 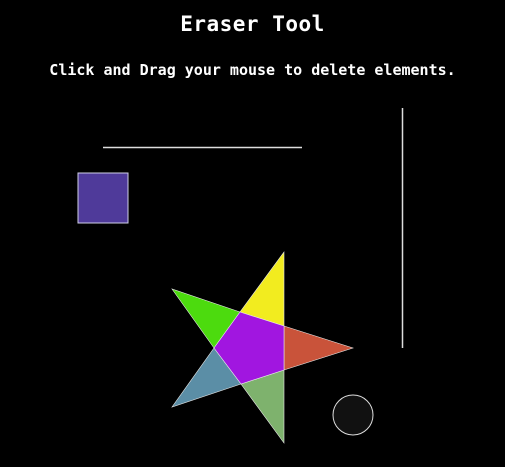 I want to click on star-element, so click(x=262, y=347).